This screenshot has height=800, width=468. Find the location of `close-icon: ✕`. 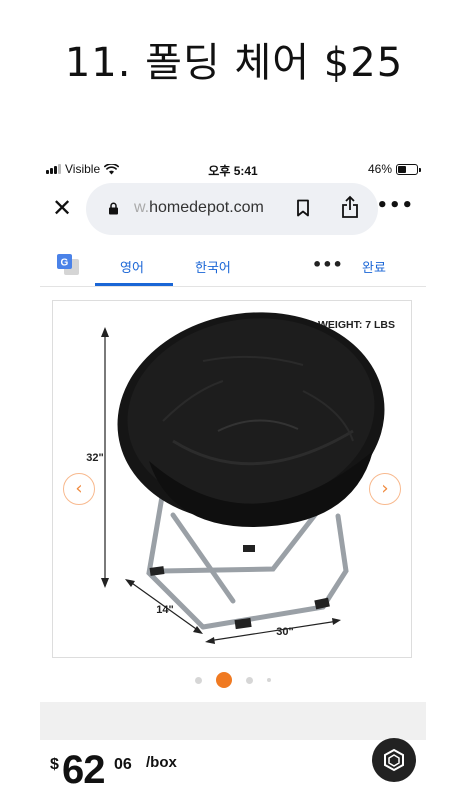

close-icon: ✕ is located at coordinates (62, 208).